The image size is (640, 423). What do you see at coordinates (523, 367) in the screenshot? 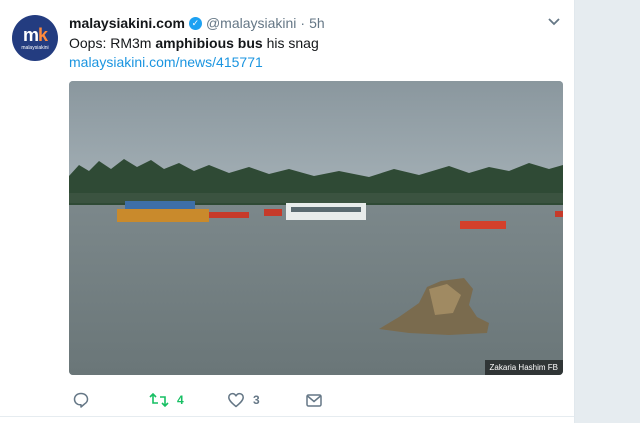
I see `image-credit: Zakaria Hashim FB` at bounding box center [523, 367].